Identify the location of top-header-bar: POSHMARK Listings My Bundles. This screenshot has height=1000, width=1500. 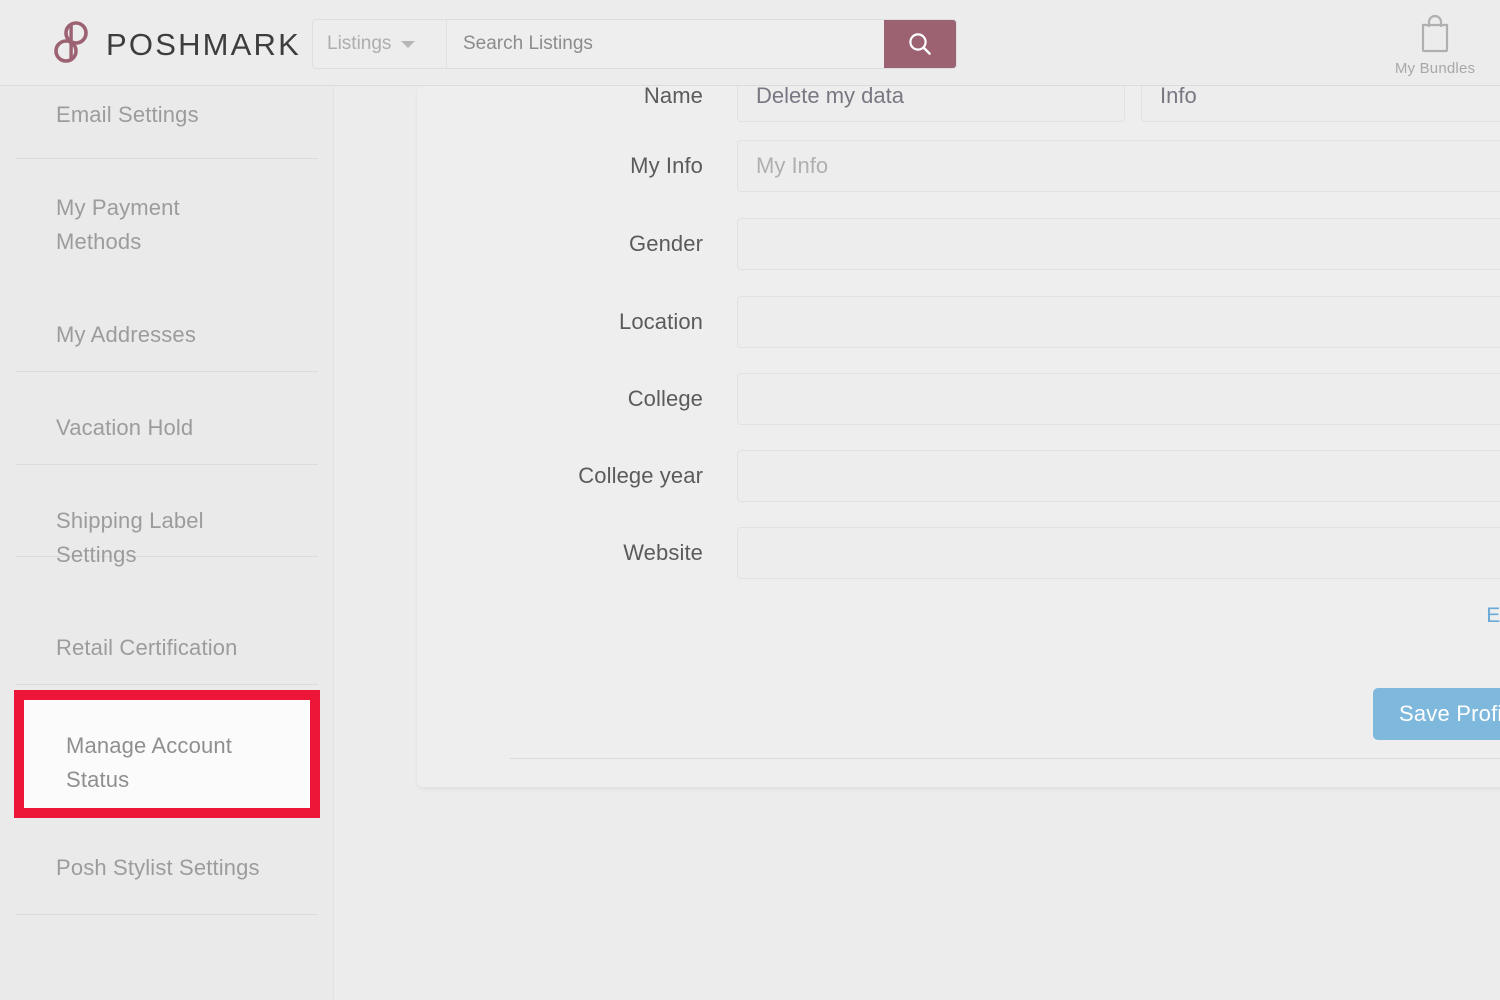
(750, 43).